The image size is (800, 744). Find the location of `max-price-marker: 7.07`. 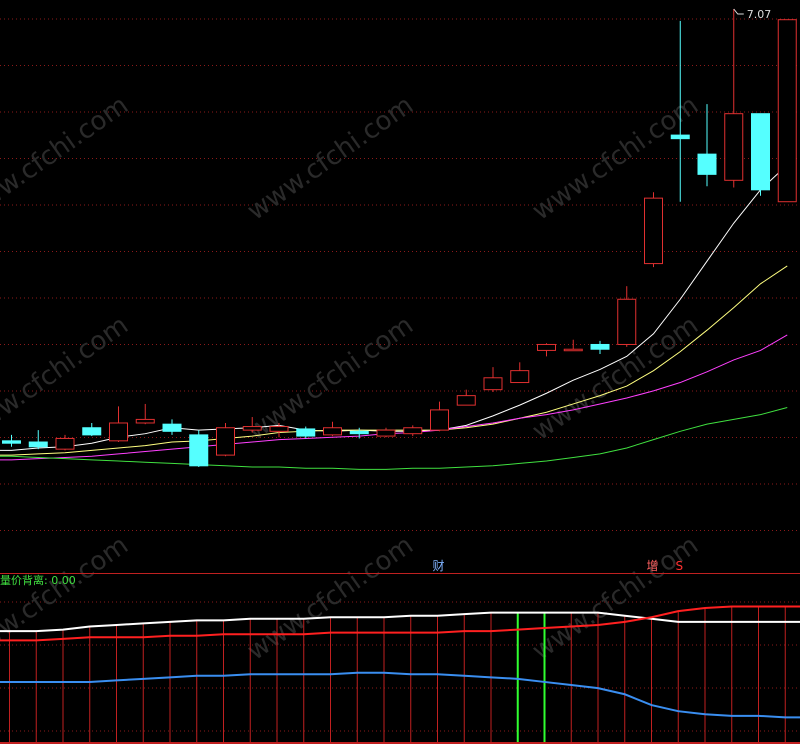

max-price-marker: 7.07 is located at coordinates (752, 14).